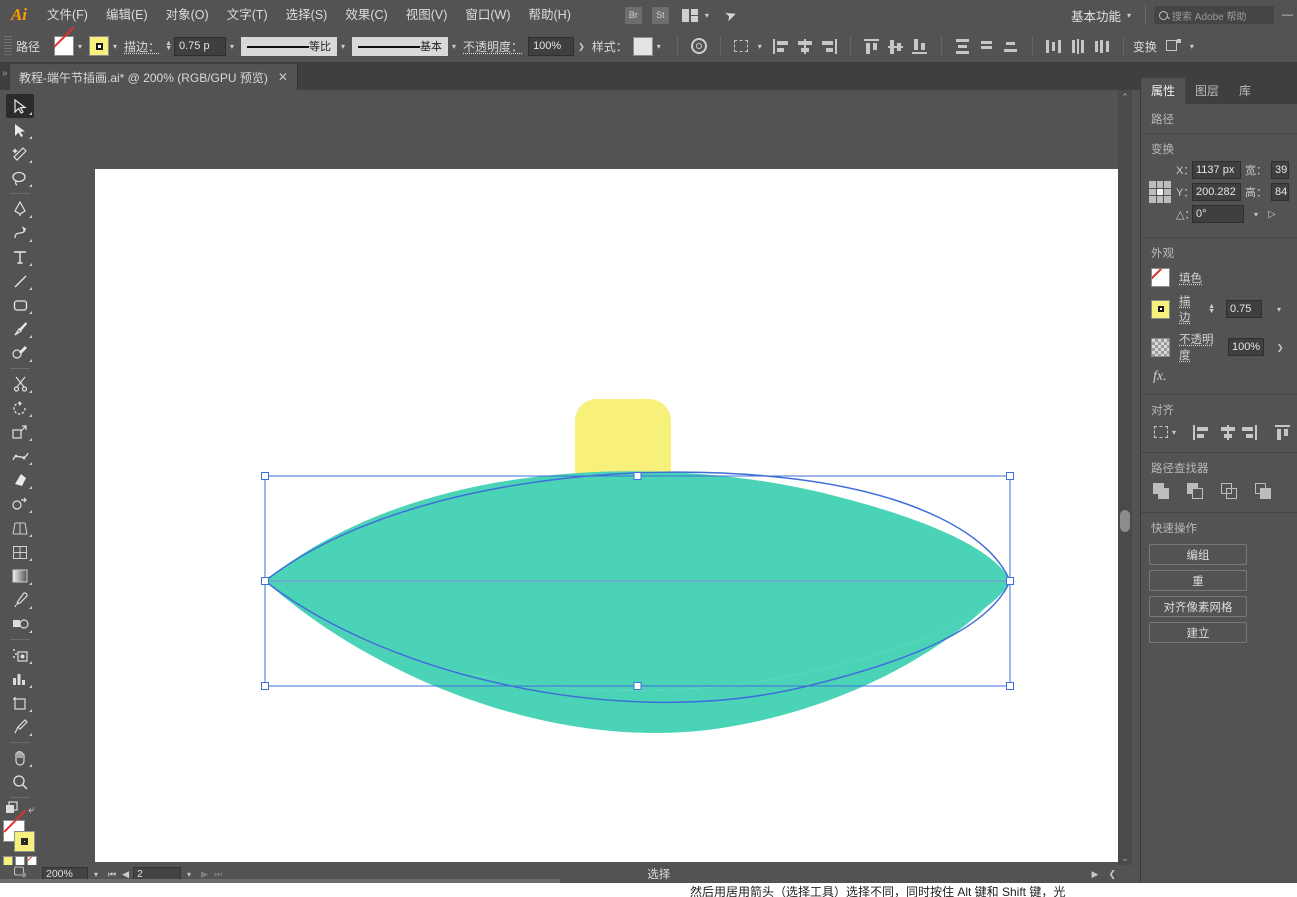 Image resolution: width=1297 pixels, height=897 pixels. I want to click on stock-button: St, so click(660, 15).